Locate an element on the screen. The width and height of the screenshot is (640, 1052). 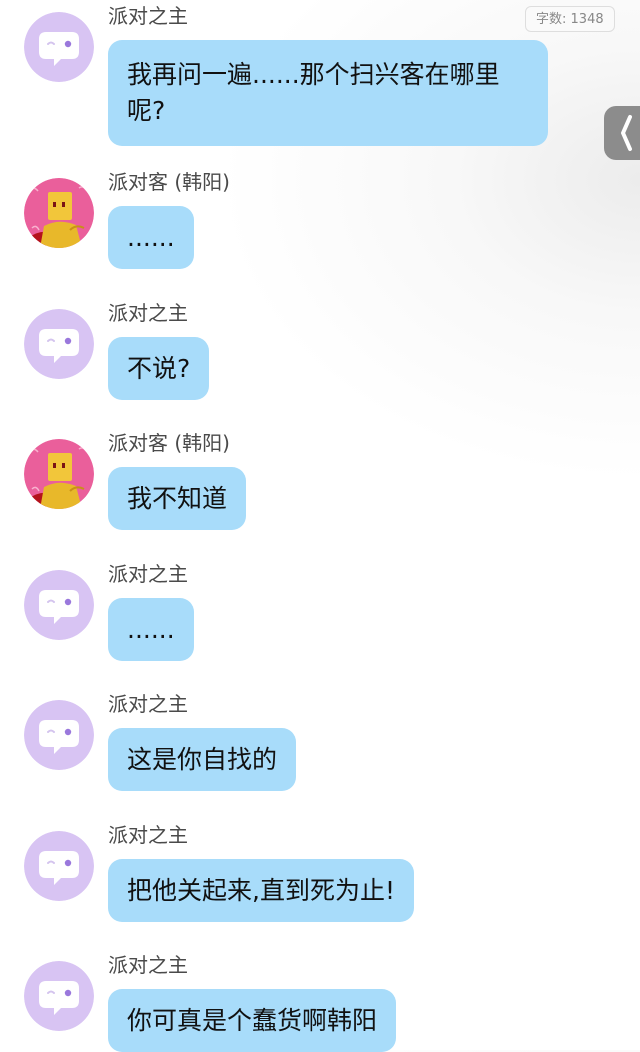
word-count-label: 字数: is located at coordinates (551, 19).